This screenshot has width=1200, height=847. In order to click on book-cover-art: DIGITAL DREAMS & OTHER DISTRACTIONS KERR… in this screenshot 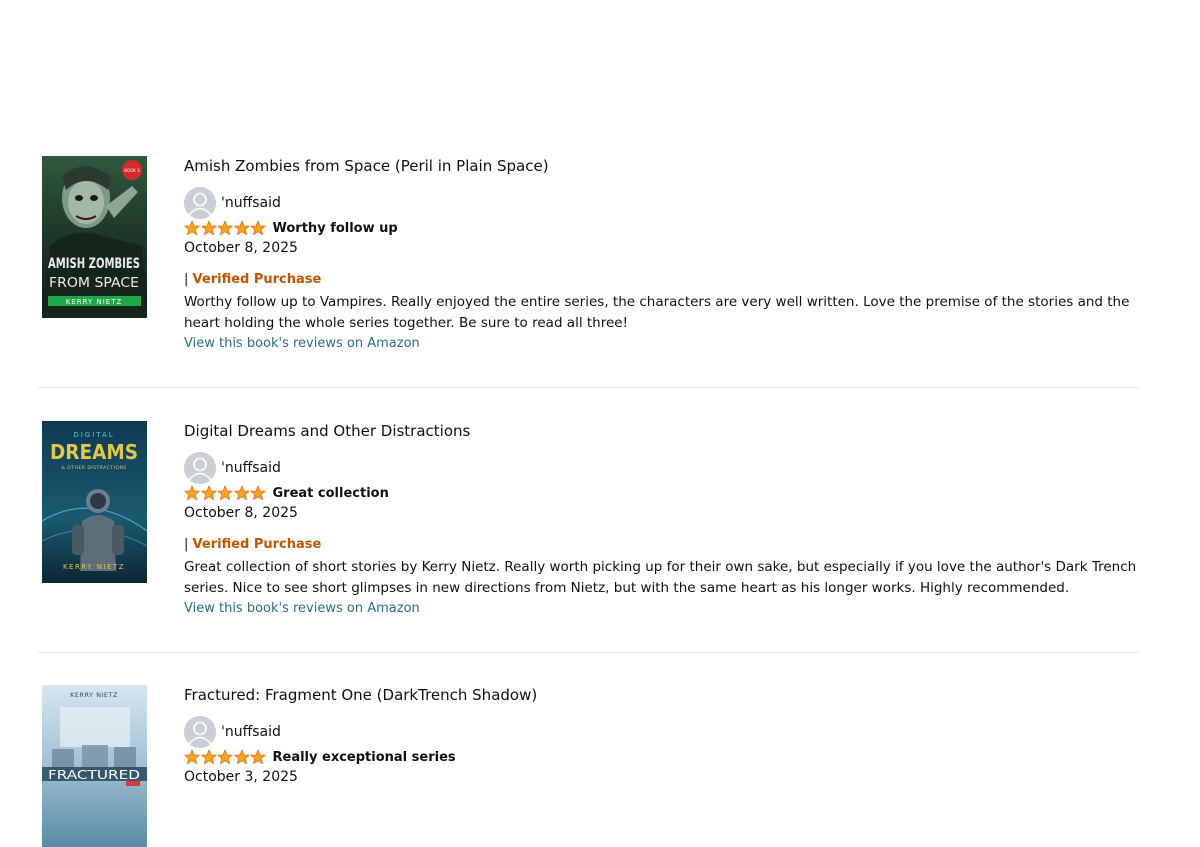, I will do `click(94, 502)`.